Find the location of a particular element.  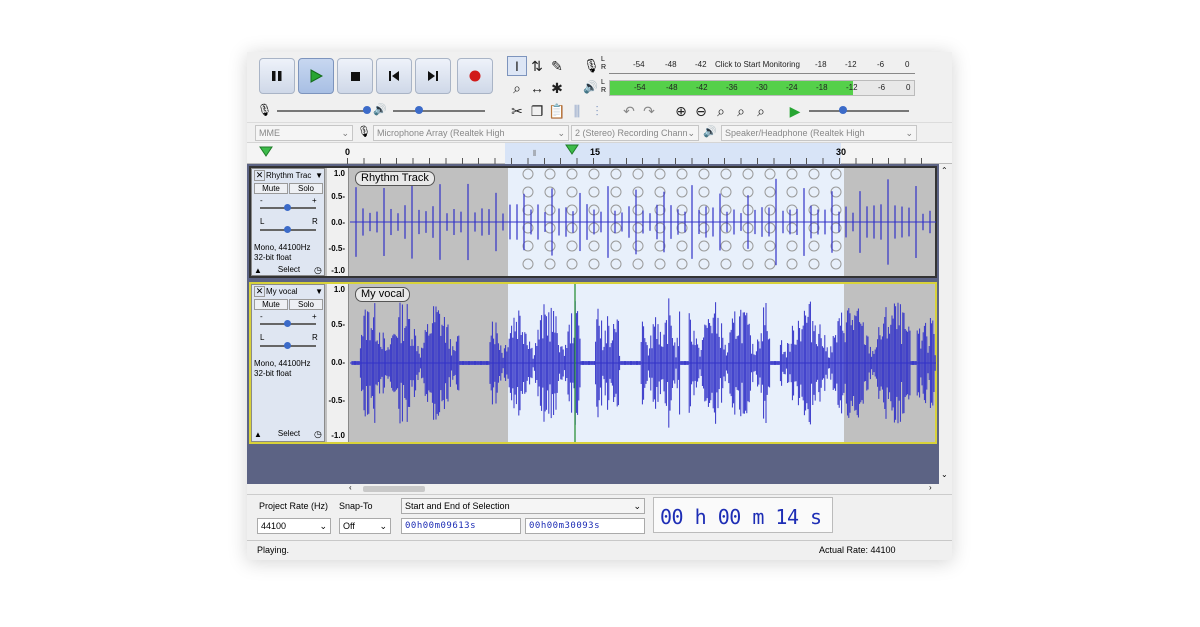

record-meter-icon: 🎙 is located at coordinates (591, 66).